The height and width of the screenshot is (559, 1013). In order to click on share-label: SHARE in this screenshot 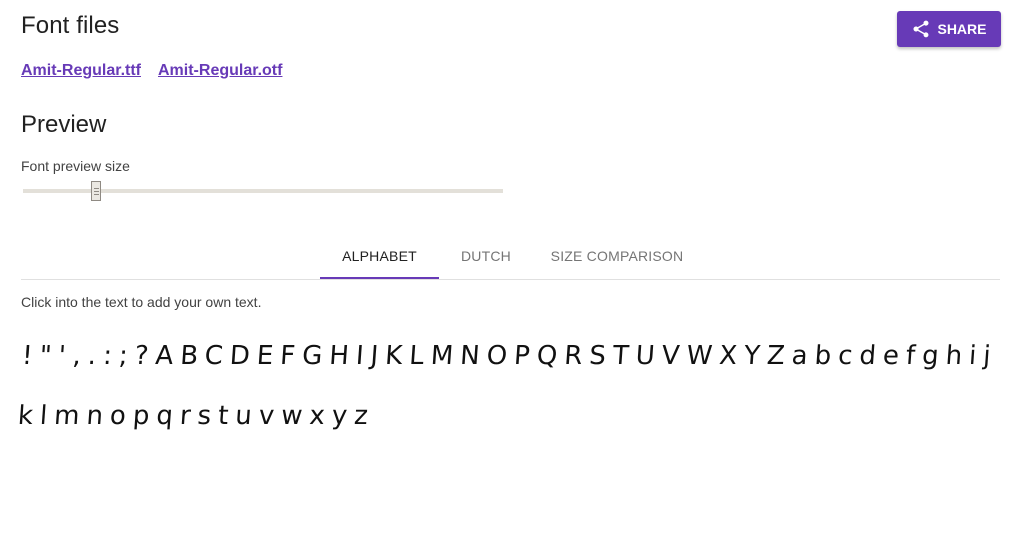, I will do `click(962, 29)`.